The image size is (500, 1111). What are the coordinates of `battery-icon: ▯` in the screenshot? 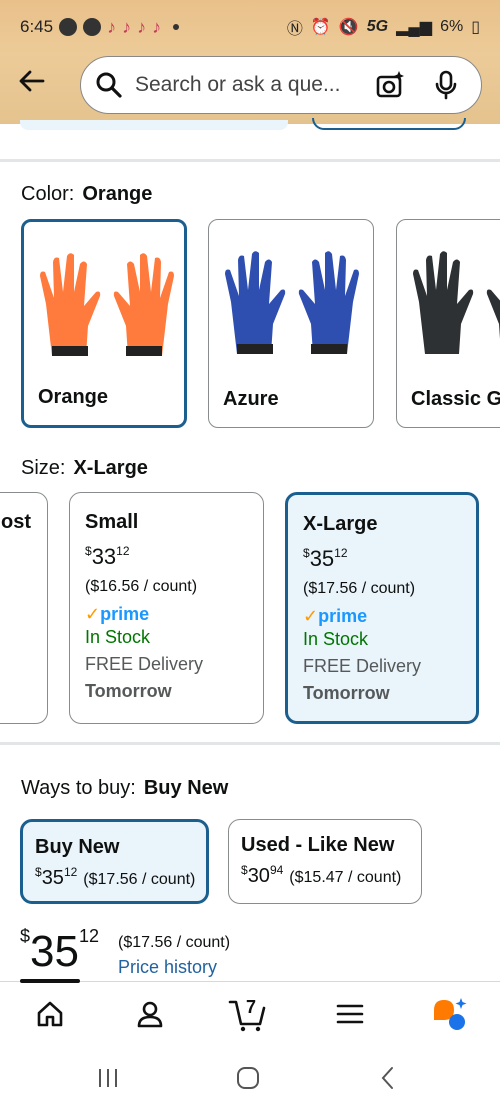 It's located at (475, 27).